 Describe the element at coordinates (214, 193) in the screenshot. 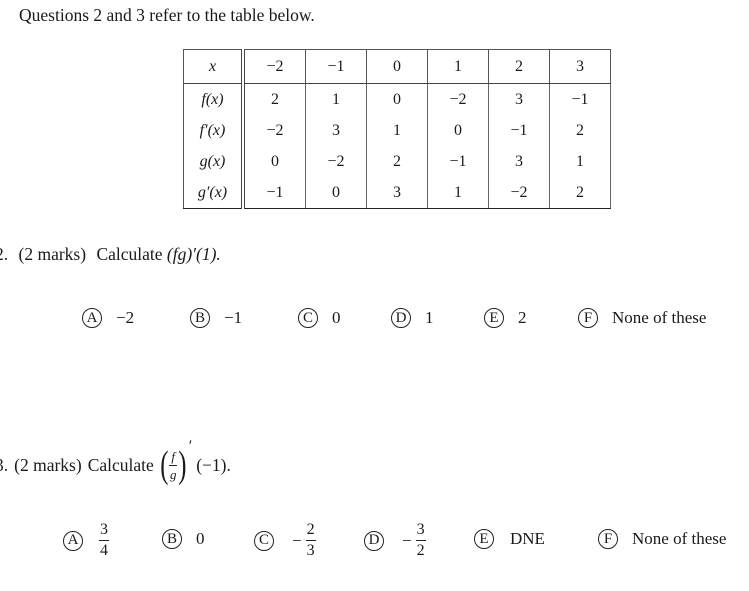

I see `row-label: g′(x)` at that location.